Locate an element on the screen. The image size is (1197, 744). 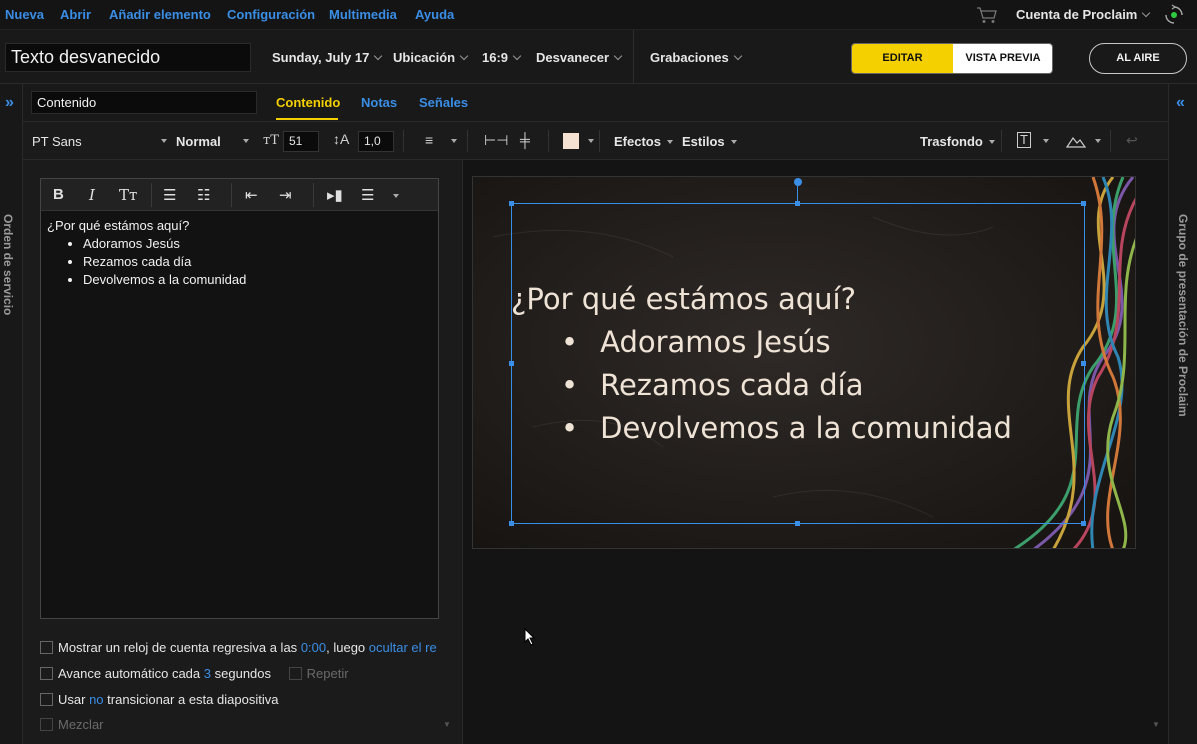
text-box-icon: T is located at coordinates (1024, 140).